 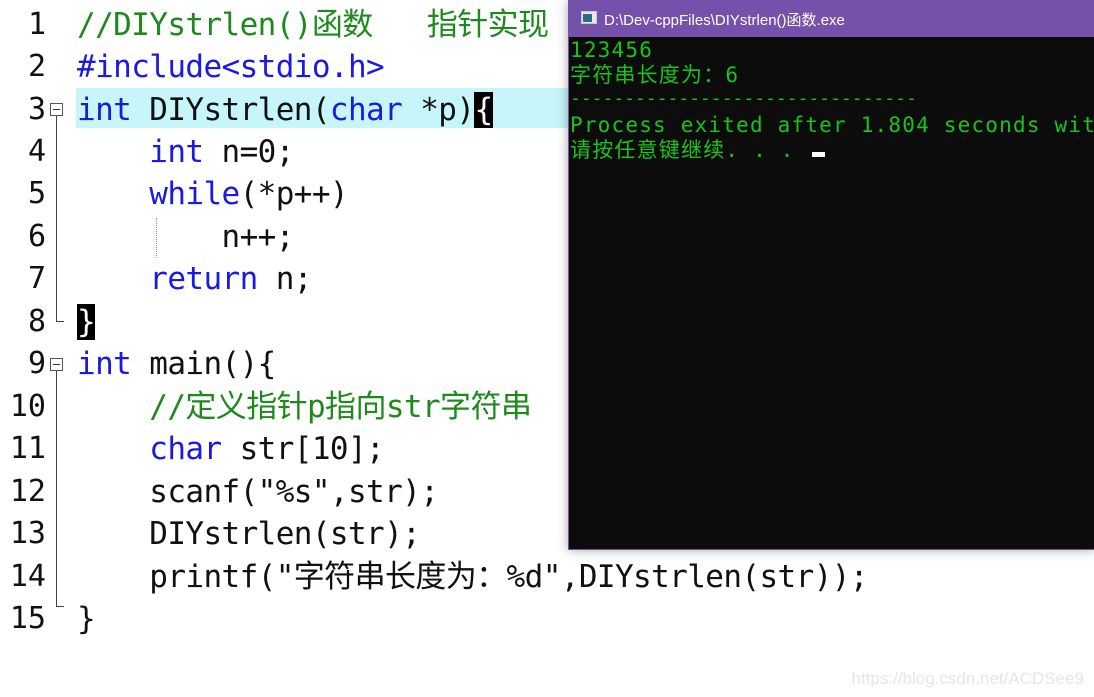 I want to click on code-text: int main(){, so click(x=176, y=364).